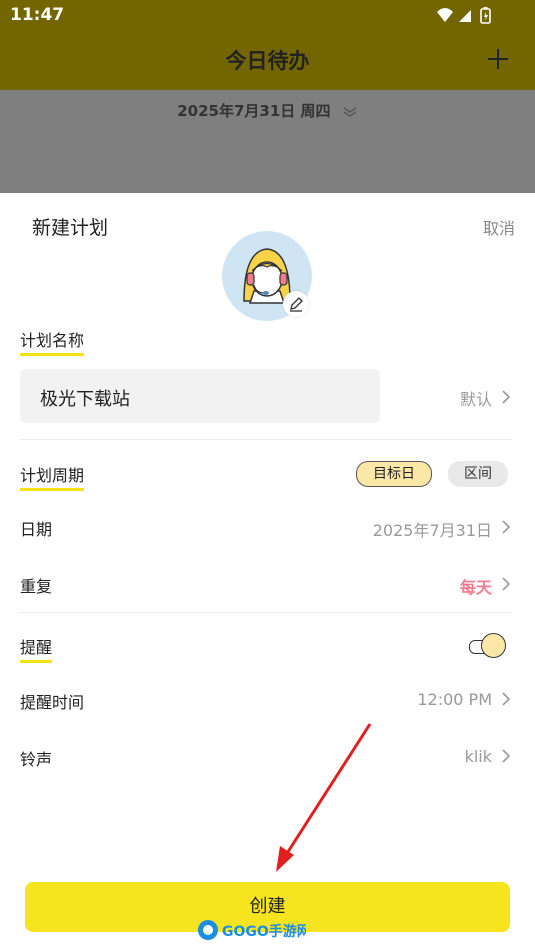 The width and height of the screenshot is (535, 951). Describe the element at coordinates (499, 227) in the screenshot. I see `cancel-button: 取消` at that location.